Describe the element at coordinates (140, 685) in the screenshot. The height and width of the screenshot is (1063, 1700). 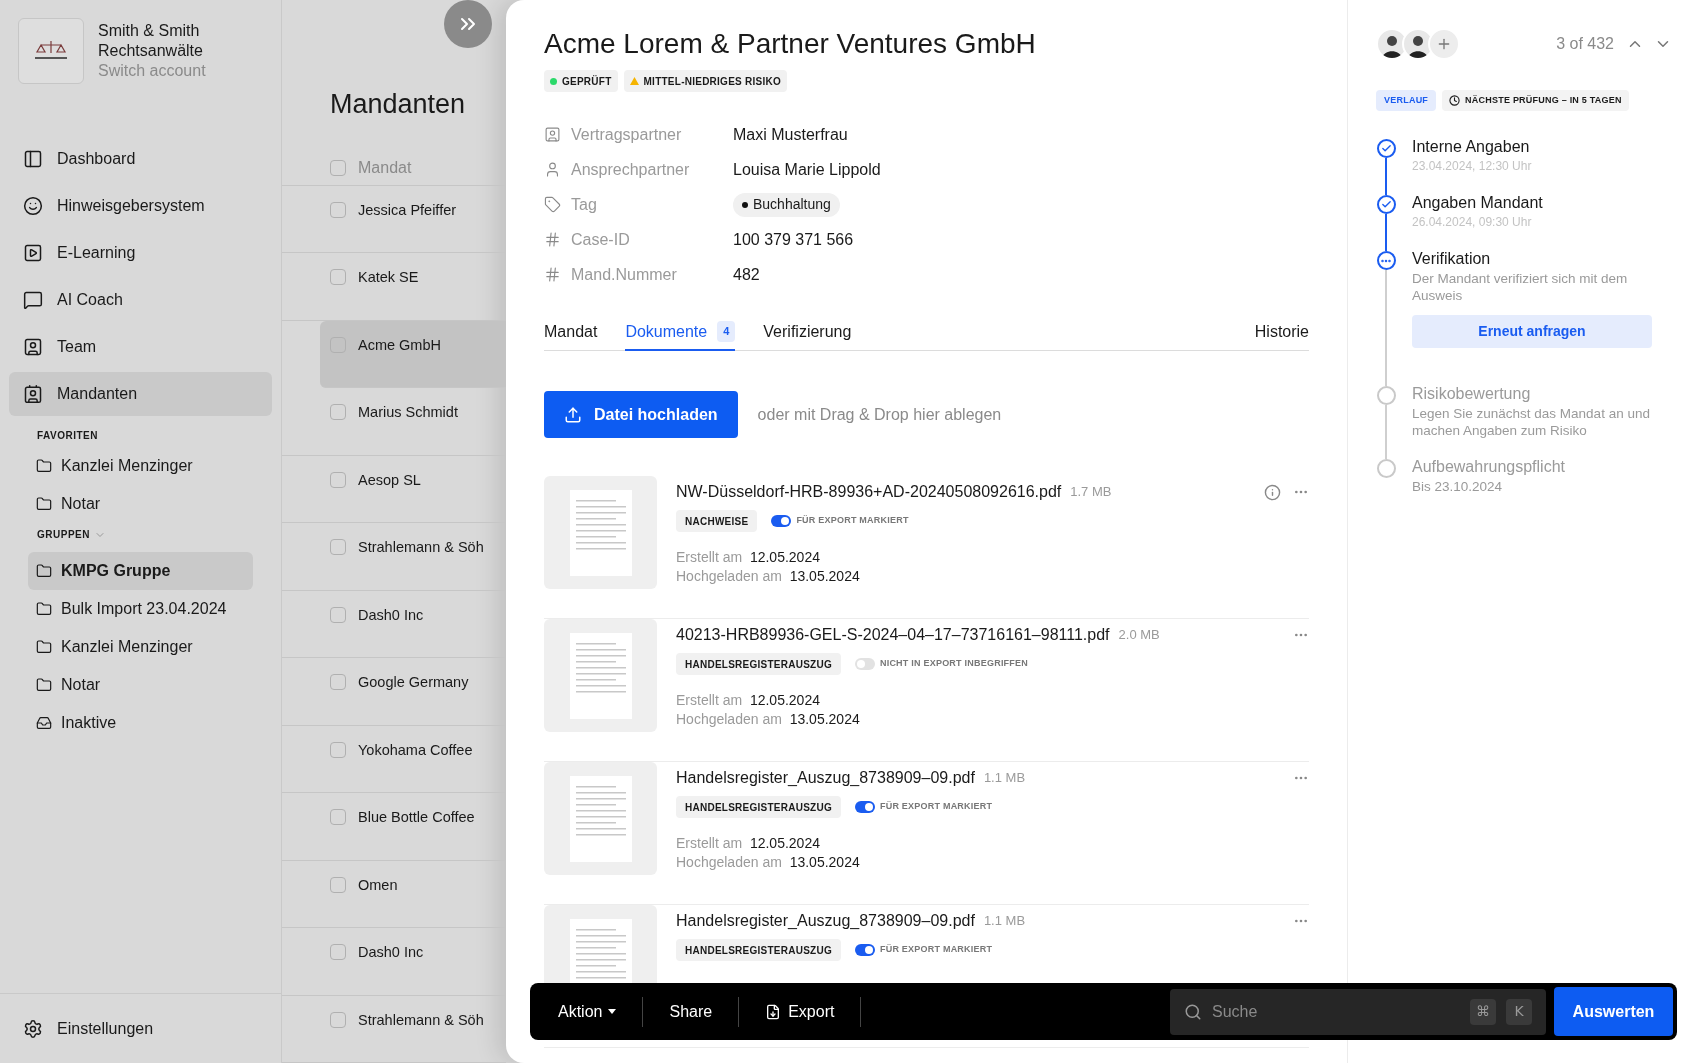
I see `group-item: Notar` at that location.